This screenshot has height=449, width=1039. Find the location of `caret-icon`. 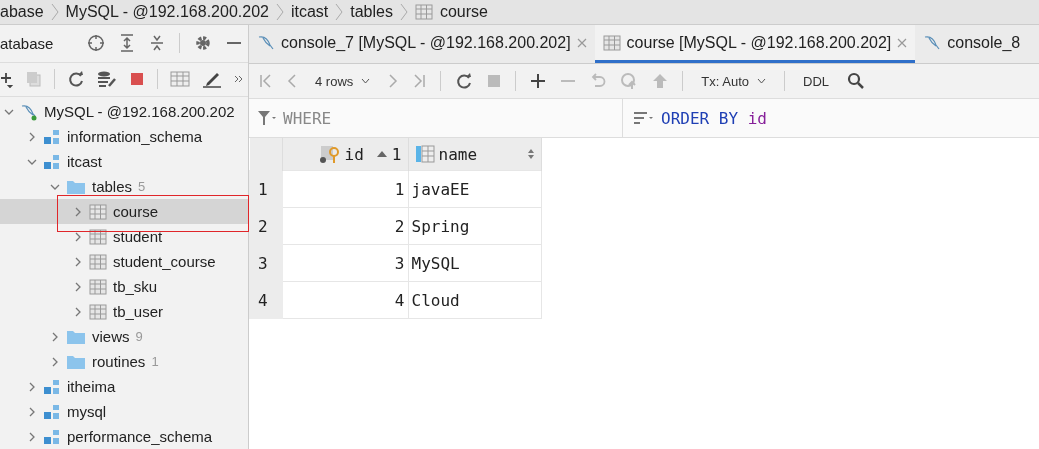

caret-icon is located at coordinates (761, 81).